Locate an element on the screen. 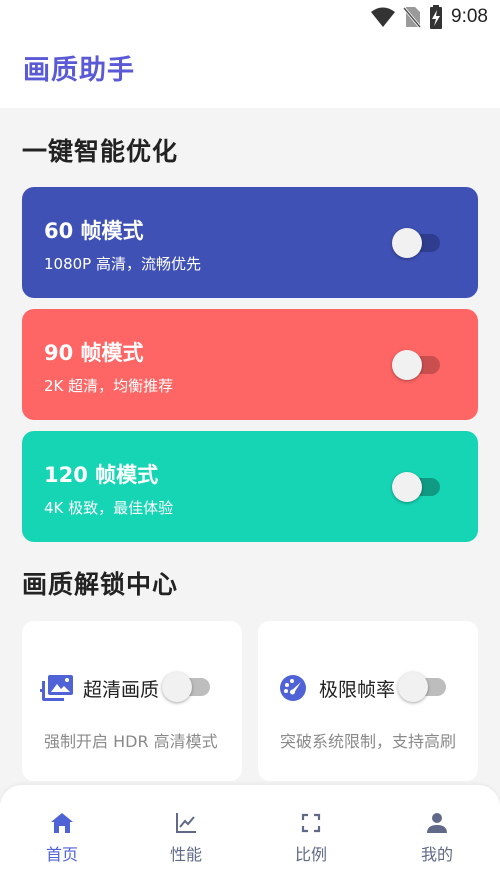  mode-subtitle: 4K 极致，最佳体验 is located at coordinates (109, 508).